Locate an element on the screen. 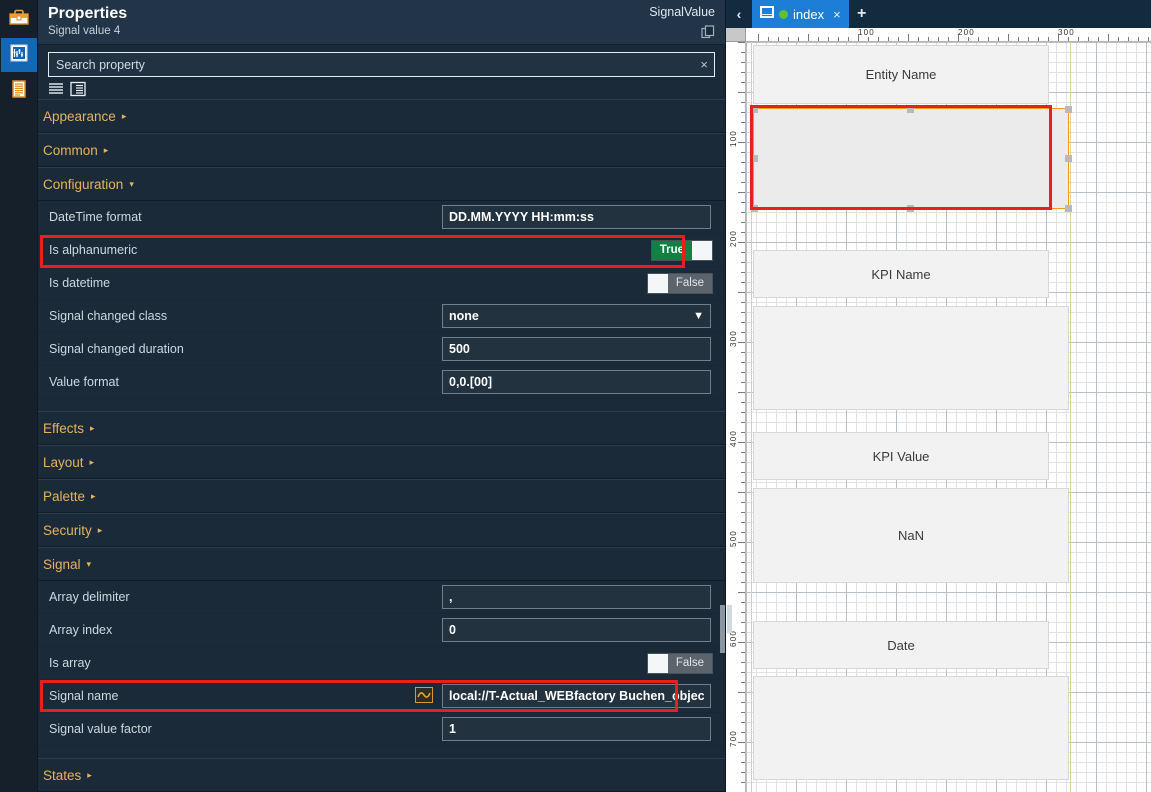  properties-icon is located at coordinates (19, 55).